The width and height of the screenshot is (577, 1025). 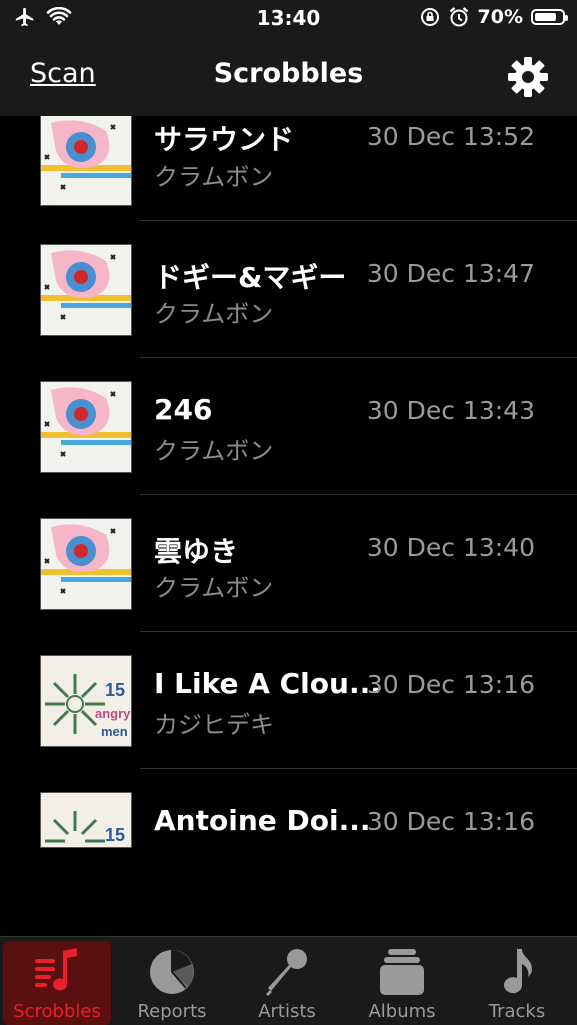 What do you see at coordinates (528, 77) in the screenshot?
I see `gear-icon` at bounding box center [528, 77].